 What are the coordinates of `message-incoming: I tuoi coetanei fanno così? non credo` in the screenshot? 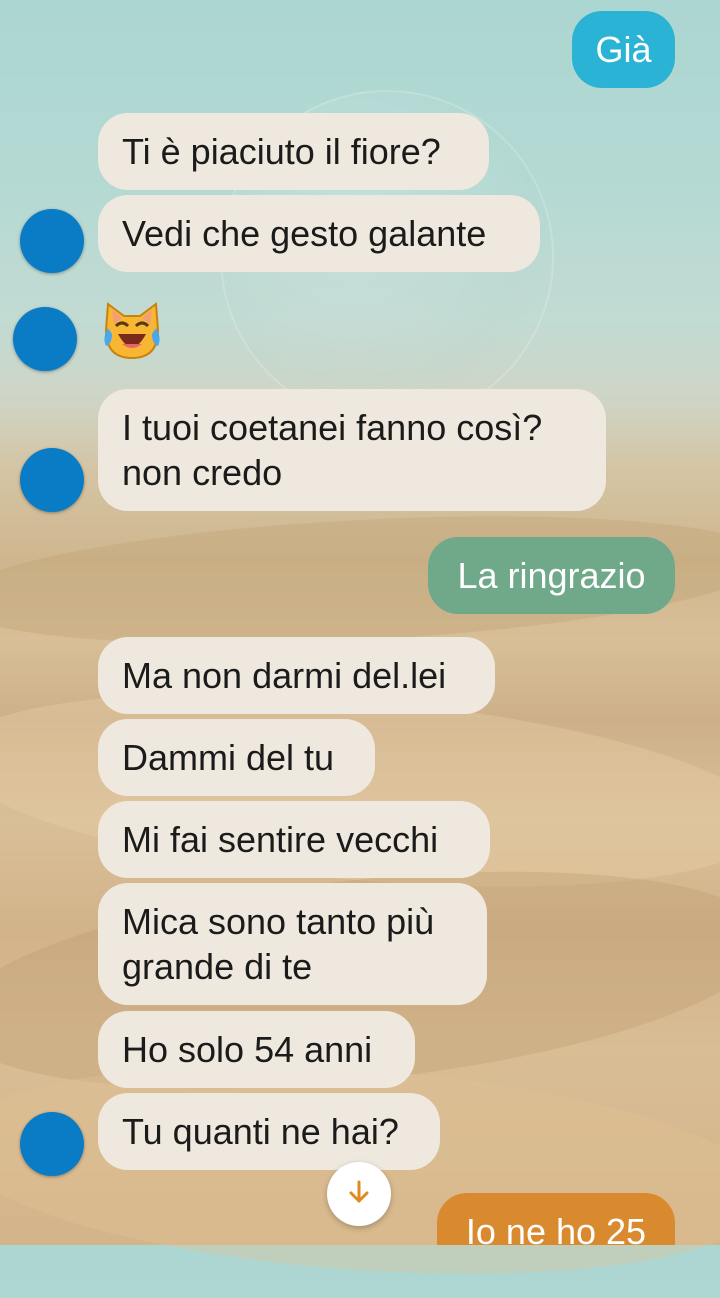 It's located at (352, 450).